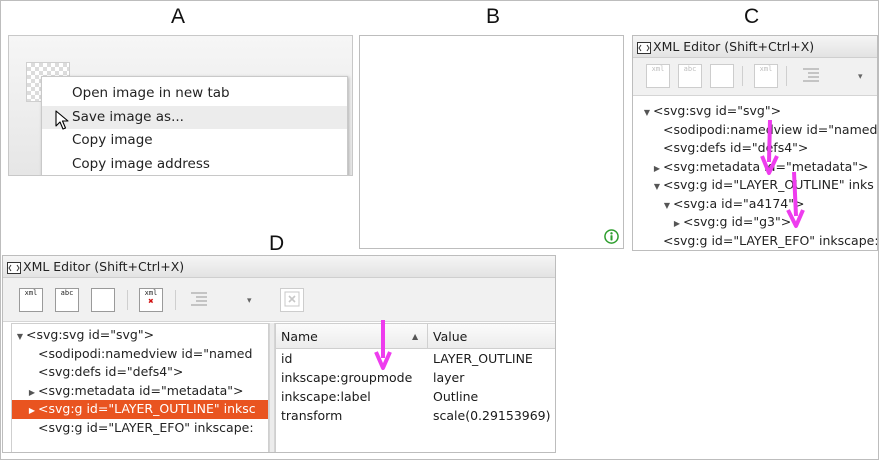 The image size is (879, 460). What do you see at coordinates (739, 203) in the screenshot?
I see `xml-node-label: <svg:a id="a4174">` at bounding box center [739, 203].